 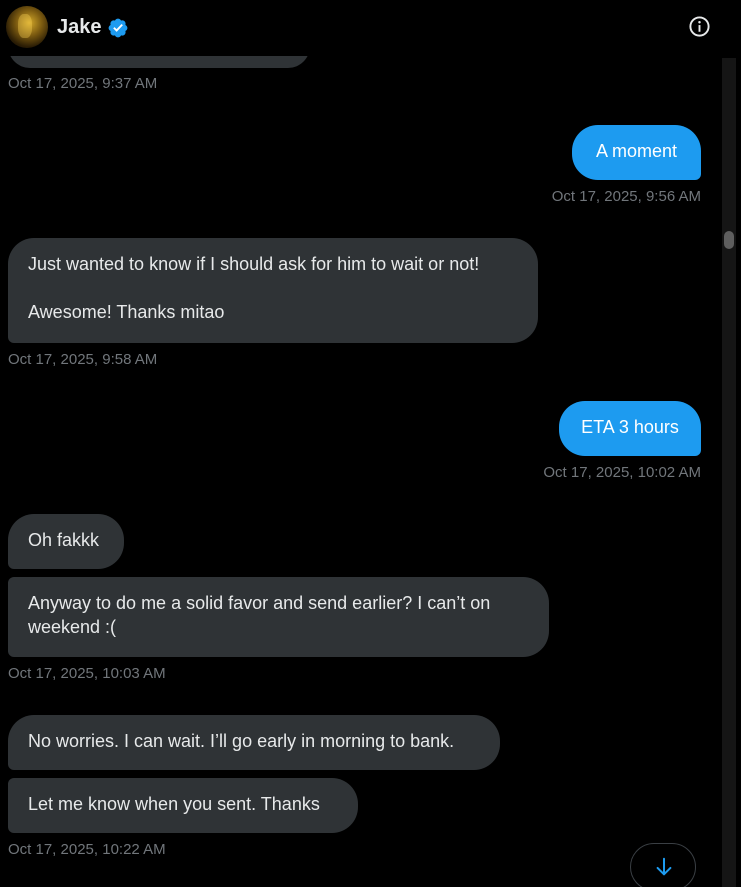 What do you see at coordinates (699, 26) in the screenshot?
I see `info-icon` at bounding box center [699, 26].